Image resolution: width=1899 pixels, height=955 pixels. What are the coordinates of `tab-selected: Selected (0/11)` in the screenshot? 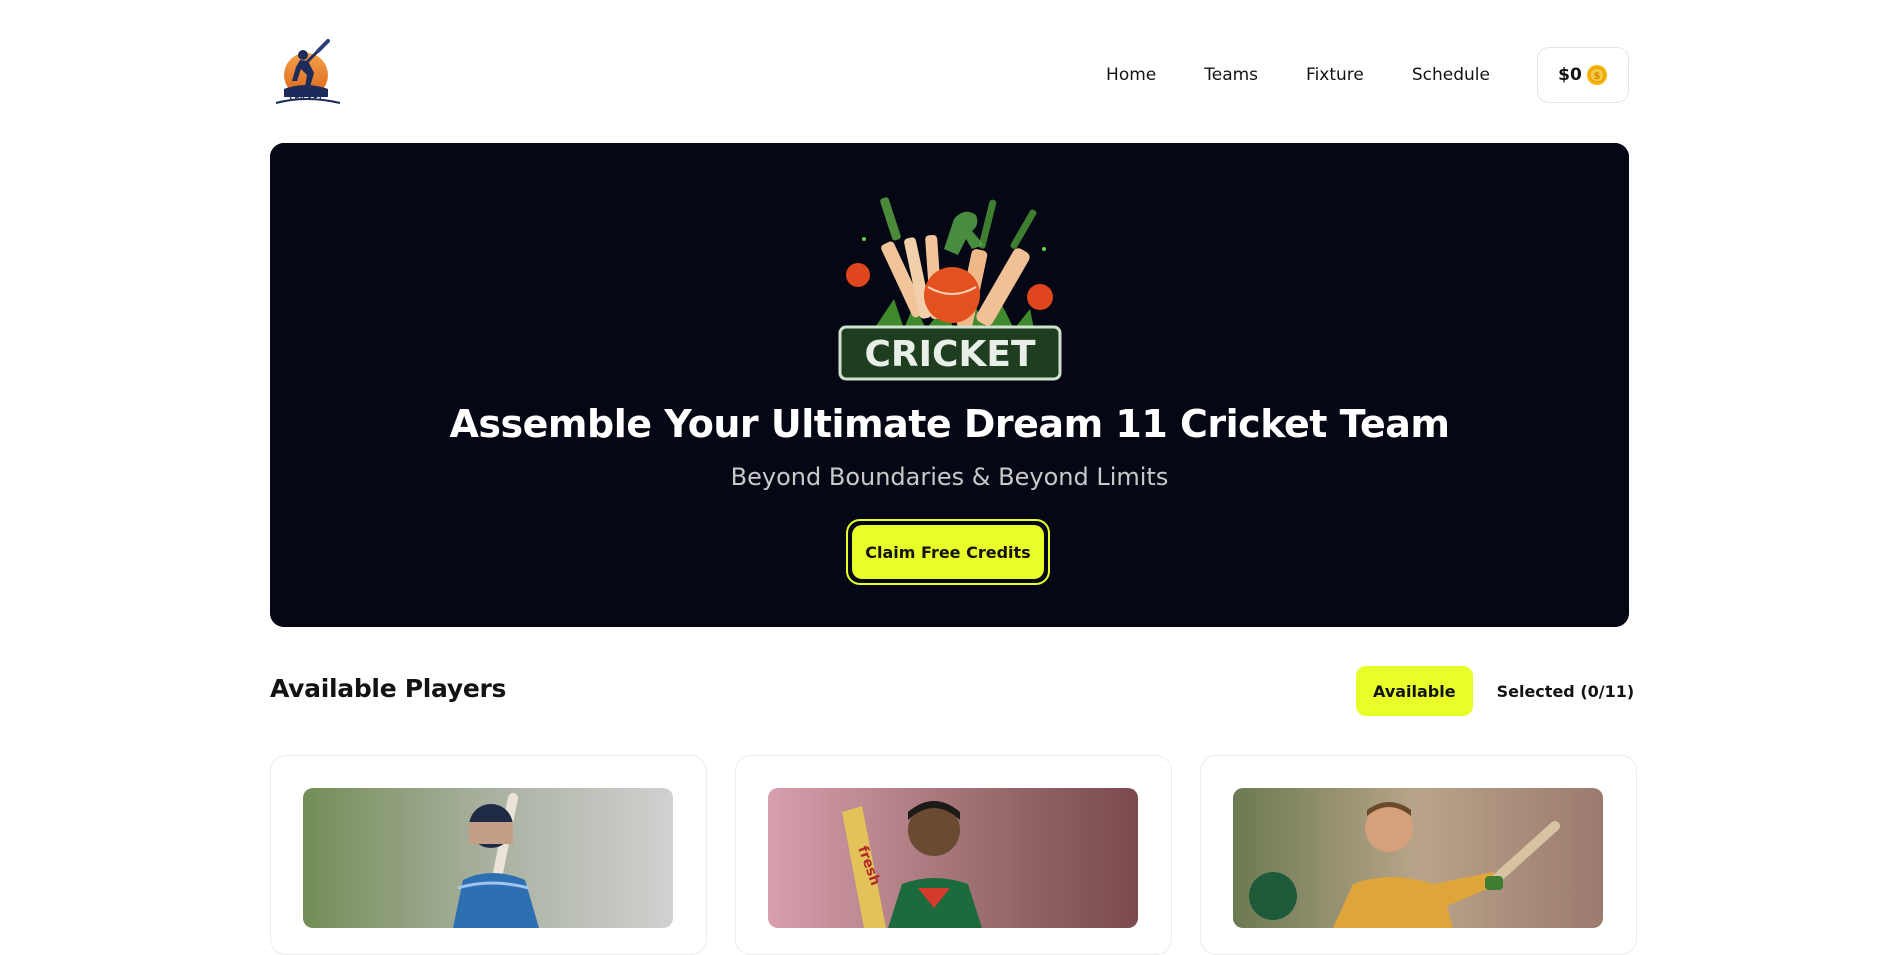 It's located at (1566, 691).